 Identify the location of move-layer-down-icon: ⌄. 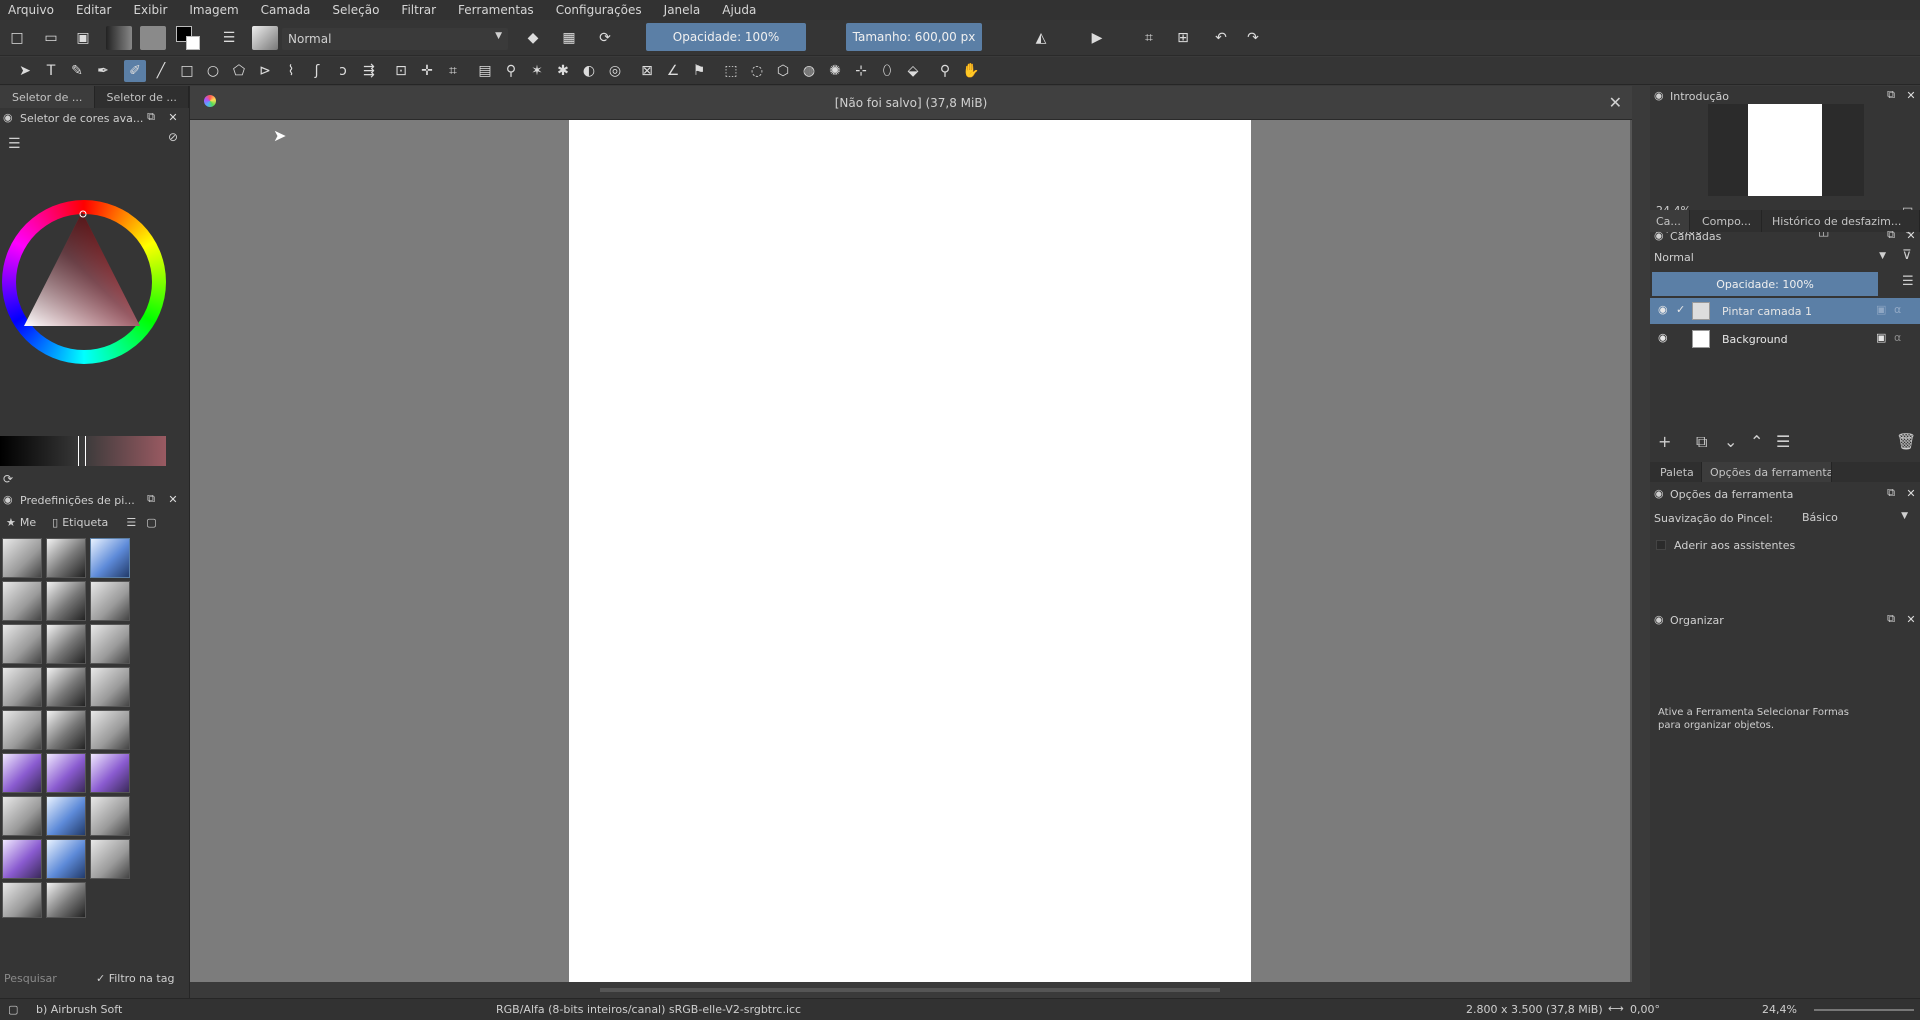
(1730, 441).